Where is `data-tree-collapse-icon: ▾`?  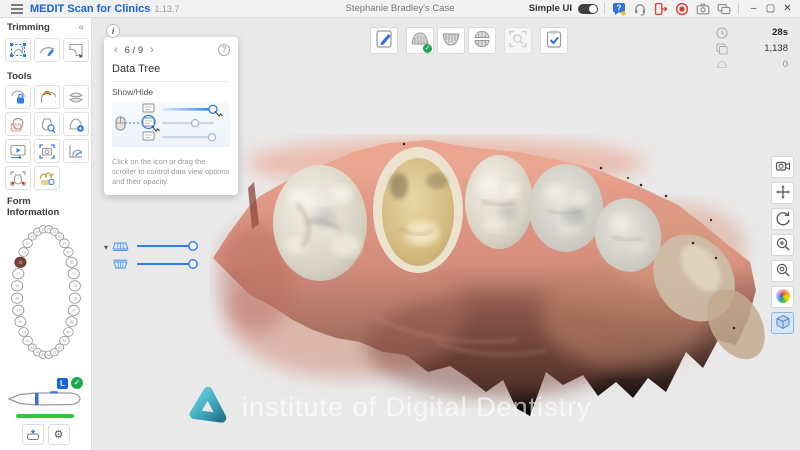
data-tree-collapse-icon: ▾ is located at coordinates (106, 246).